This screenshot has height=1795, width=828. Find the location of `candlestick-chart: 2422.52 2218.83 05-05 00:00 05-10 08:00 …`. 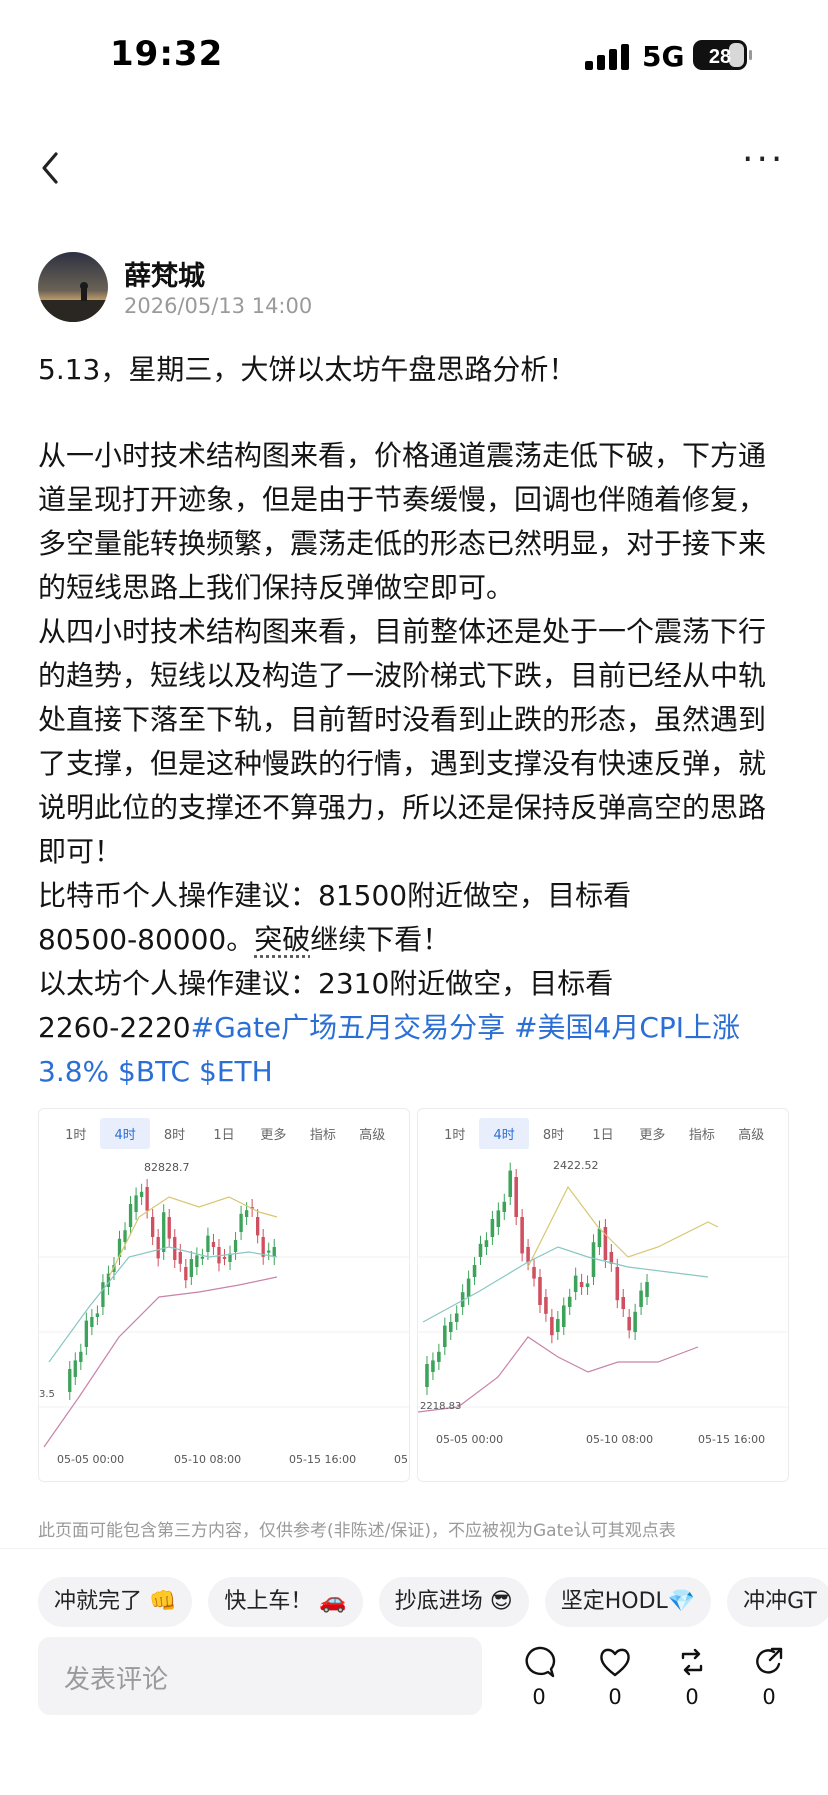

candlestick-chart: 2422.52 2218.83 05-05 00:00 05-10 08:00 … is located at coordinates (603, 1319).